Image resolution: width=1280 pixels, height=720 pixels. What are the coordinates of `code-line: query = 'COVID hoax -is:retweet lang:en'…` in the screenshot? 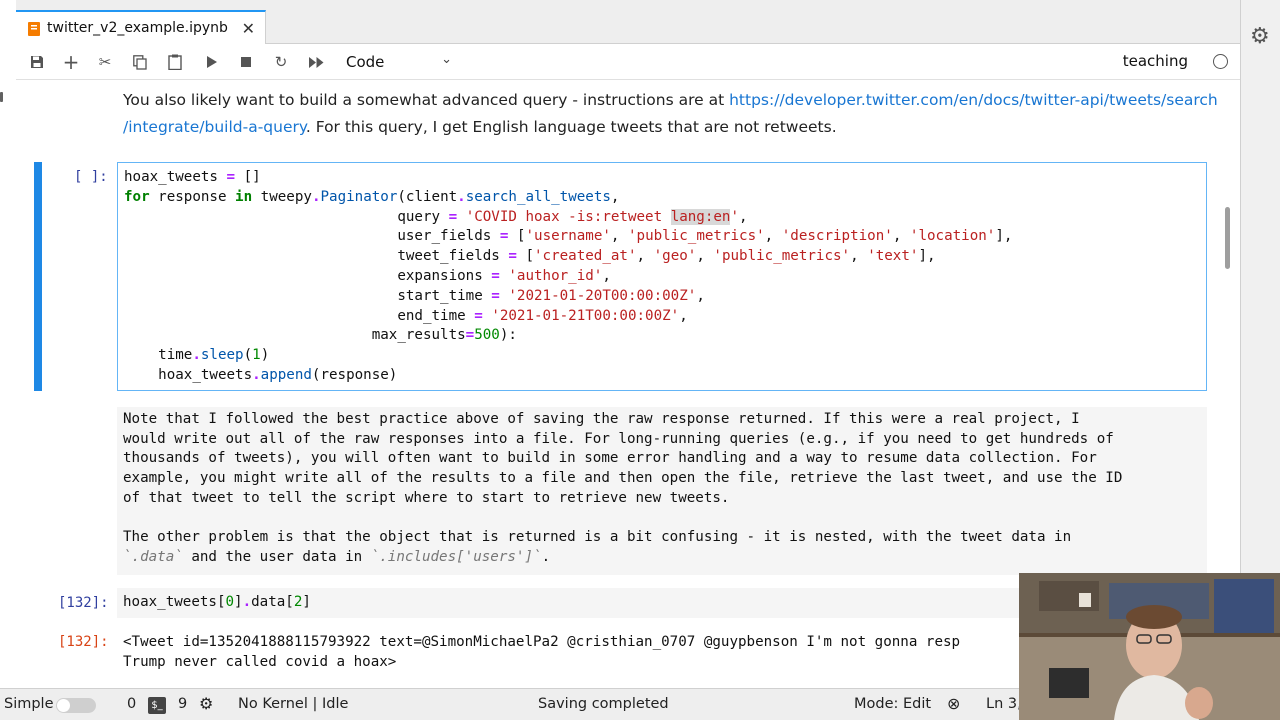 It's located at (436, 216).